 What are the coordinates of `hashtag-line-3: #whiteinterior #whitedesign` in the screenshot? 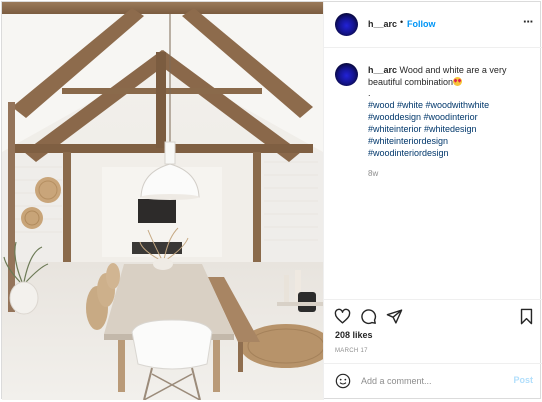 It's located at (452, 129).